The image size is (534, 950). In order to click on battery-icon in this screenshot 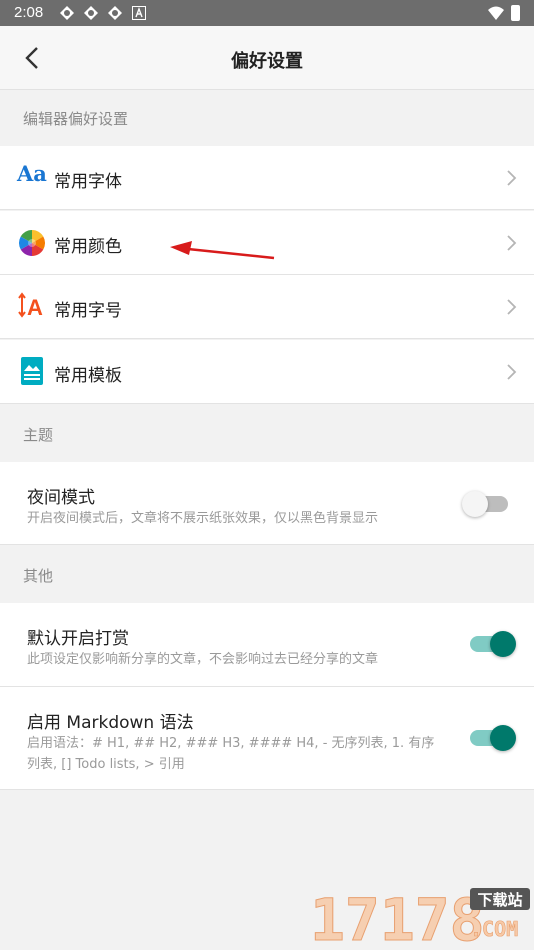, I will do `click(515, 13)`.